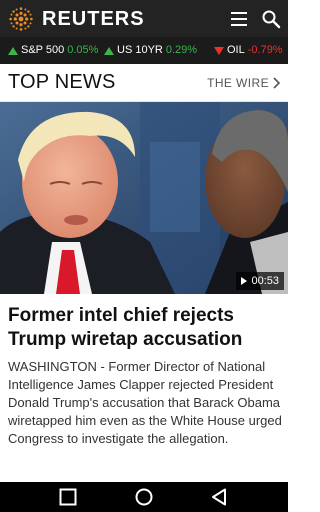 This screenshot has height=512, width=320. Describe the element at coordinates (244, 281) in the screenshot. I see `play-icon` at that location.